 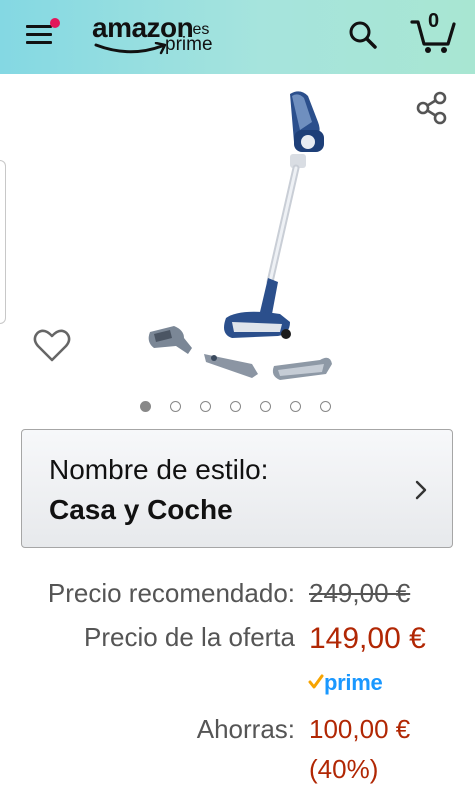 What do you see at coordinates (360, 593) in the screenshot?
I see `list-price-value: 249,00 €` at bounding box center [360, 593].